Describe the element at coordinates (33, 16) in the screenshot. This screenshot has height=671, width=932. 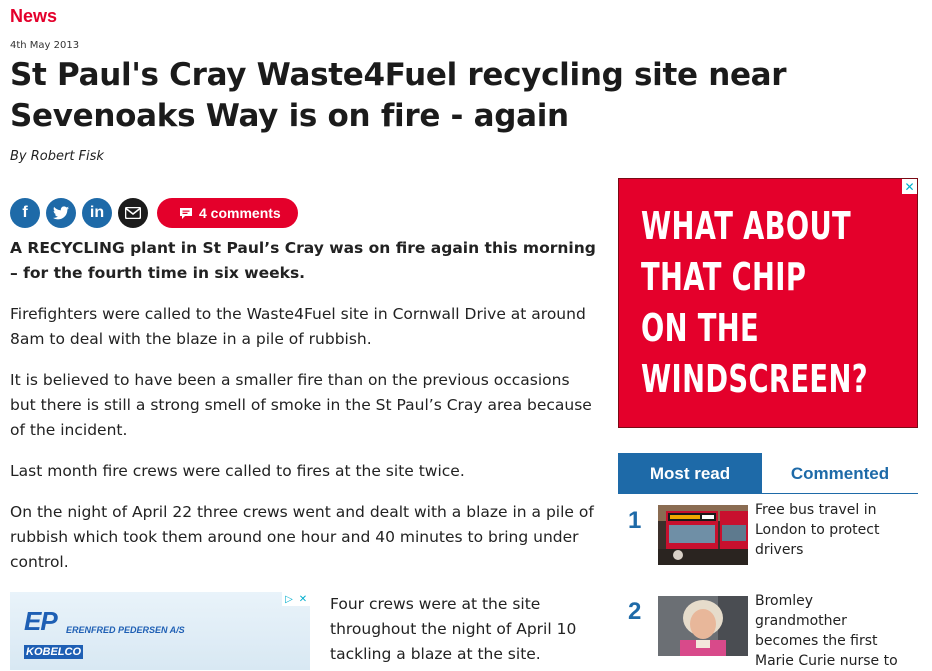
I see `section-label: News` at that location.